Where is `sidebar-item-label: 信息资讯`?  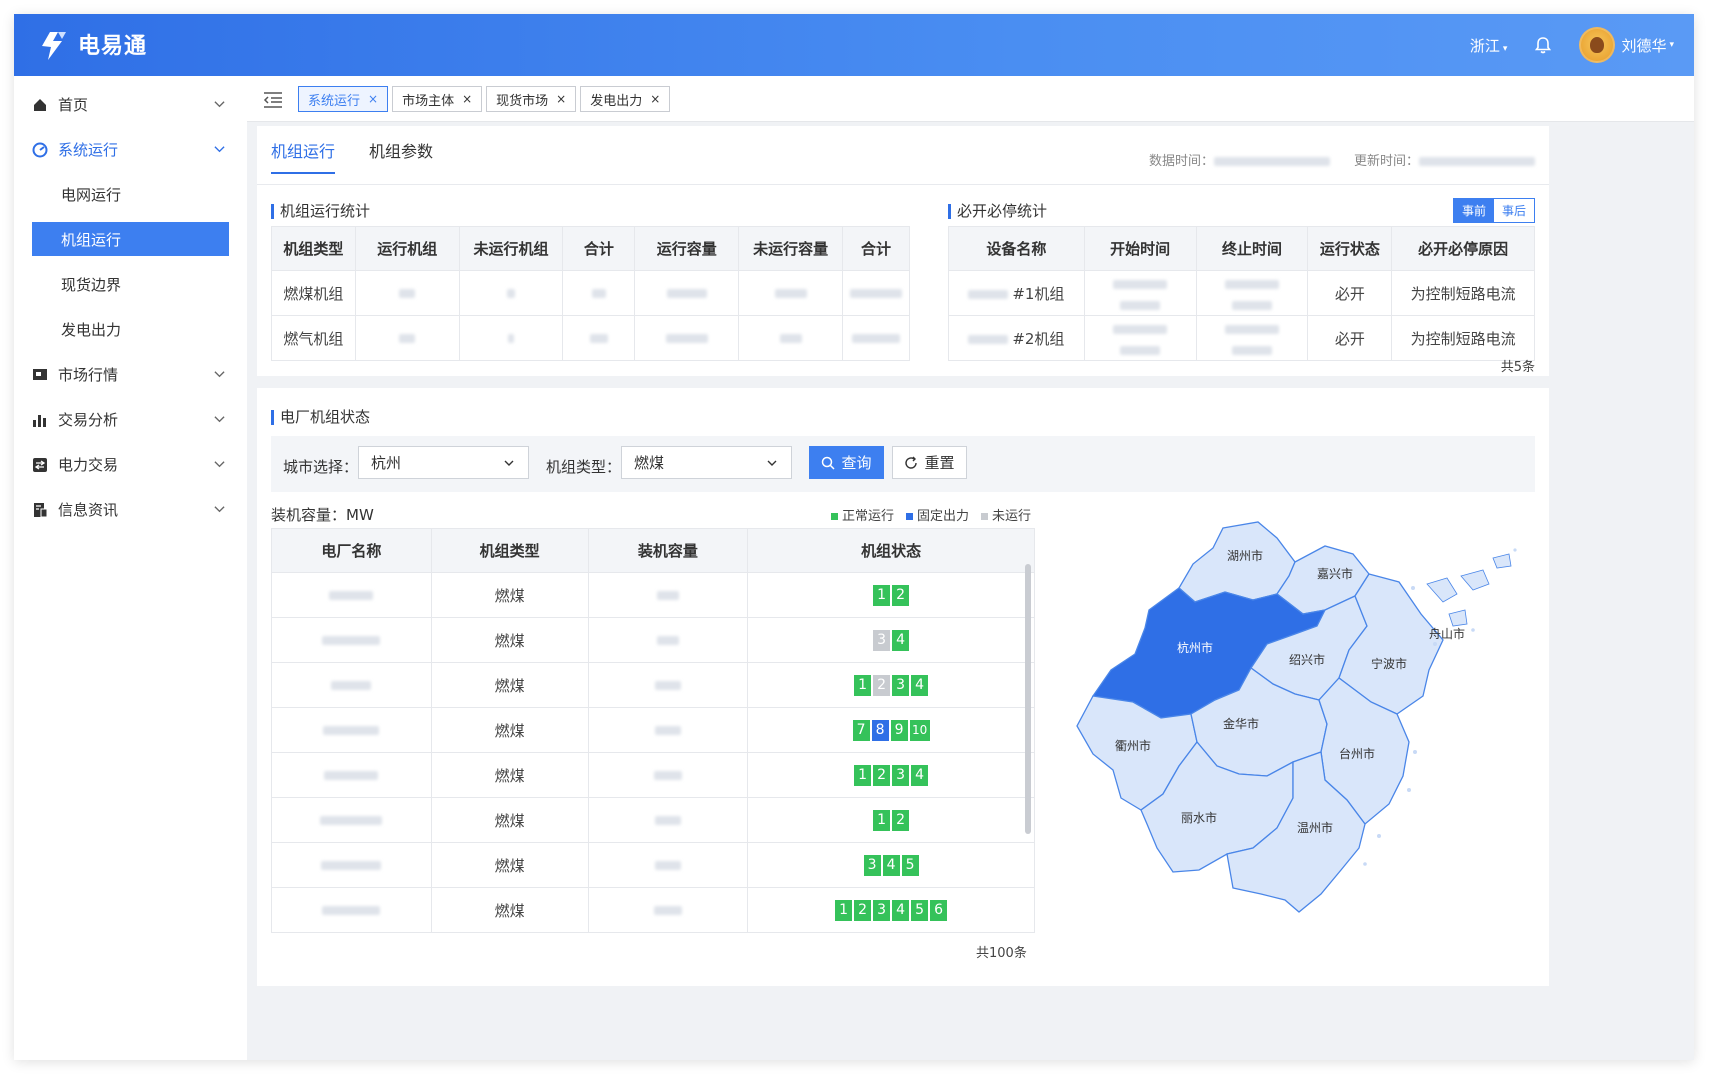
sidebar-item-label: 信息资讯 is located at coordinates (88, 510).